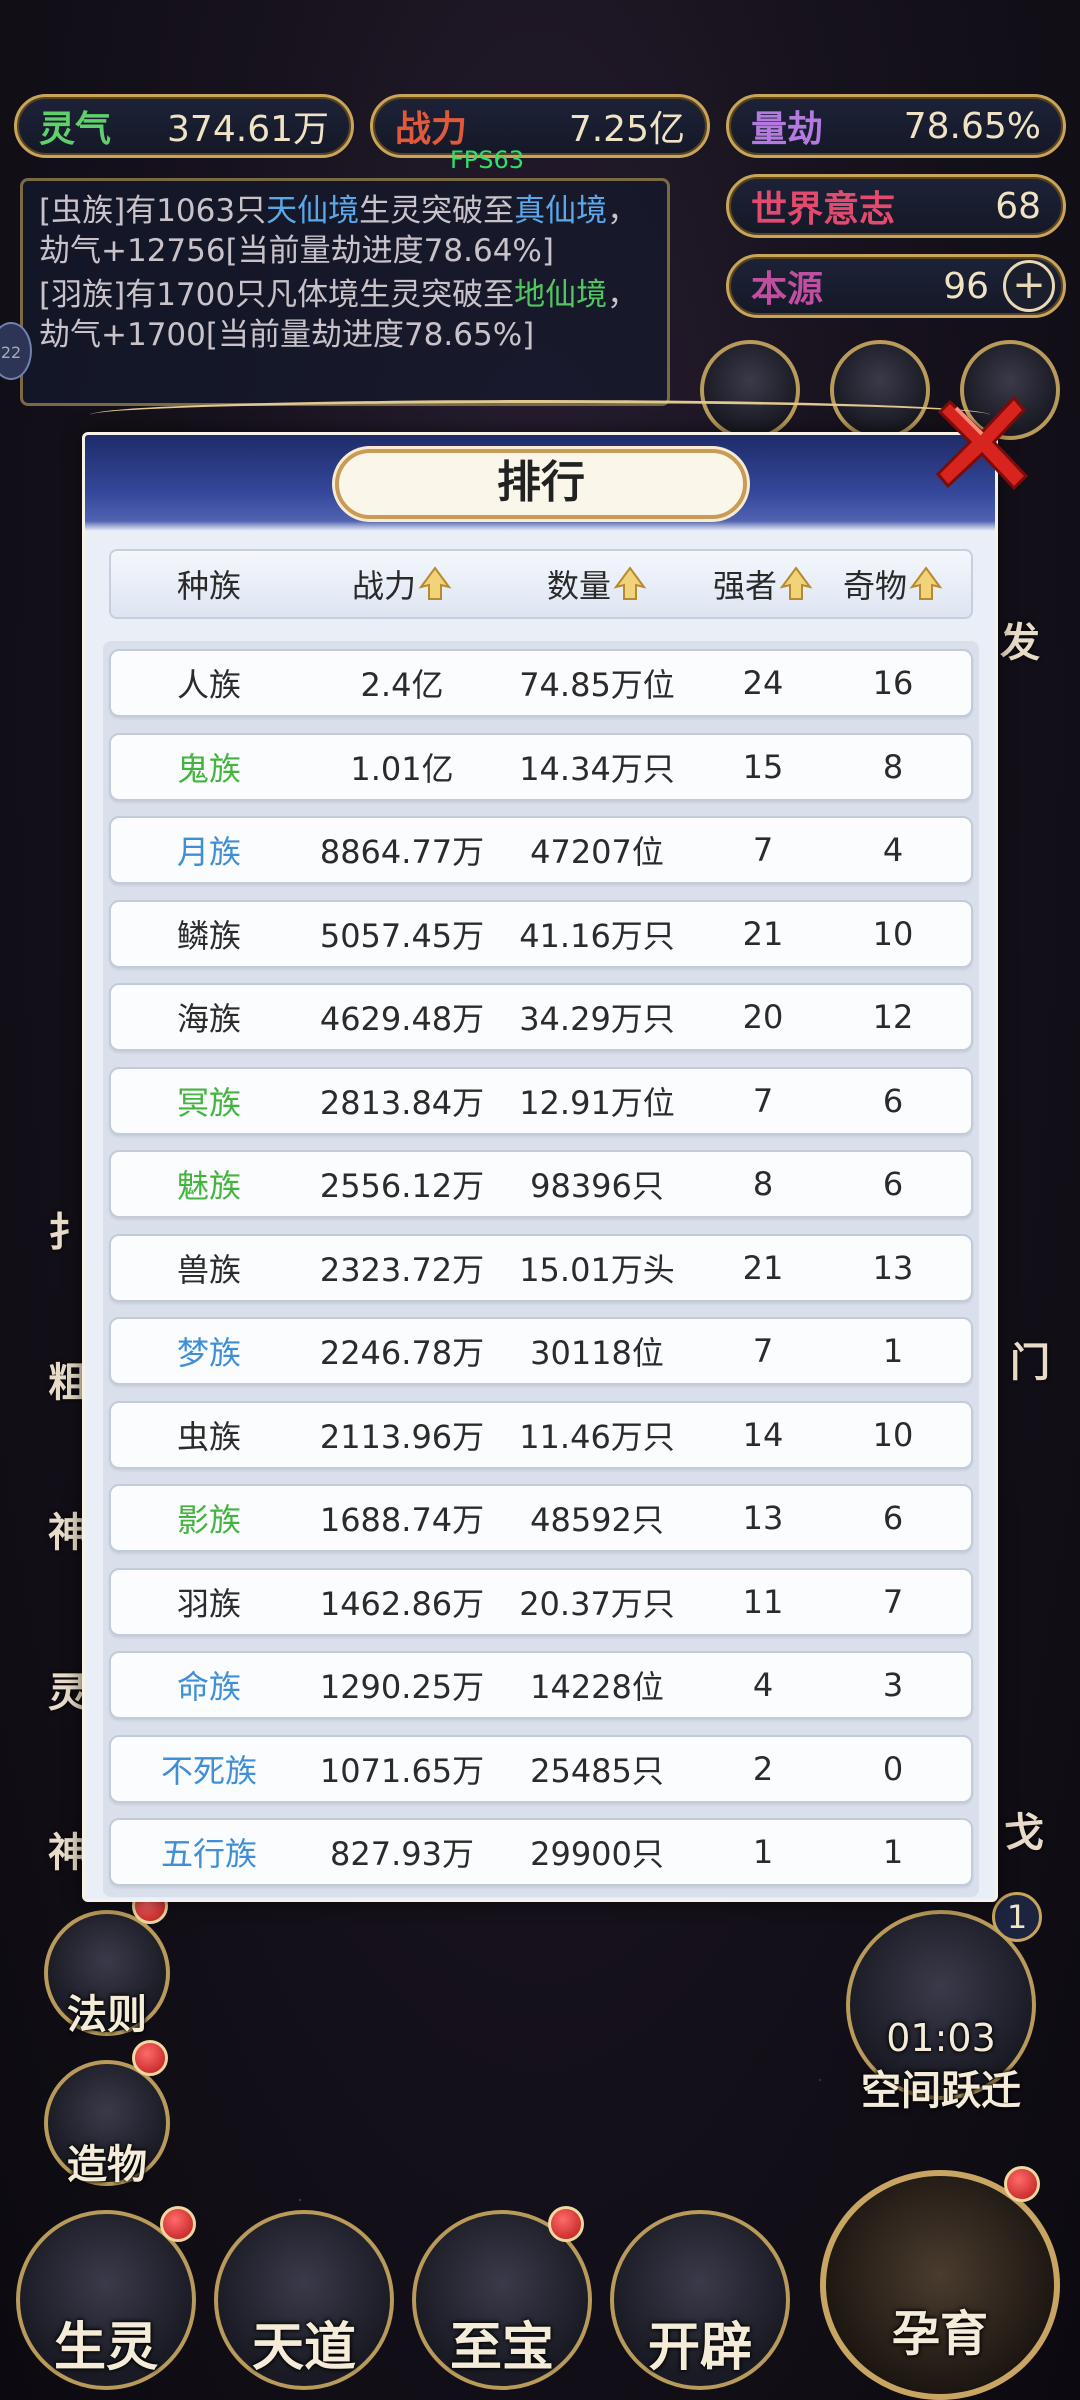  I want to click on lingqi-value: 374.61万, so click(248, 129).